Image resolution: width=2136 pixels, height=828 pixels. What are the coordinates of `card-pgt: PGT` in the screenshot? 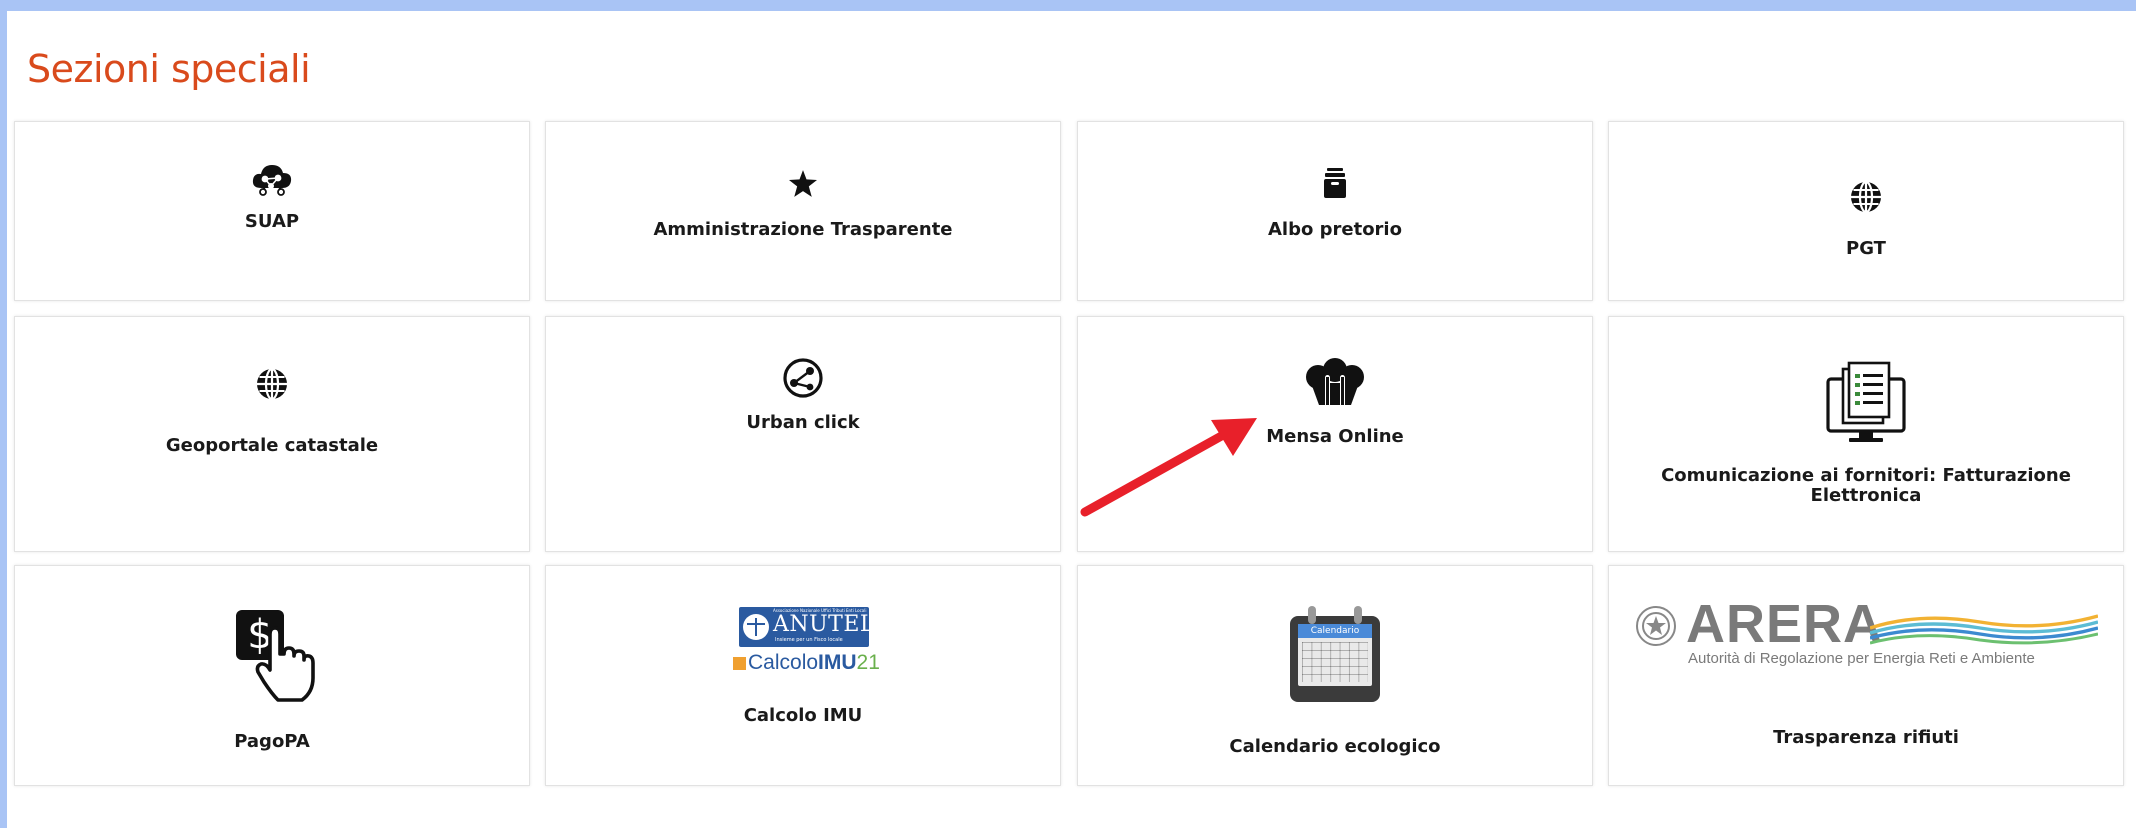 It's located at (1866, 211).